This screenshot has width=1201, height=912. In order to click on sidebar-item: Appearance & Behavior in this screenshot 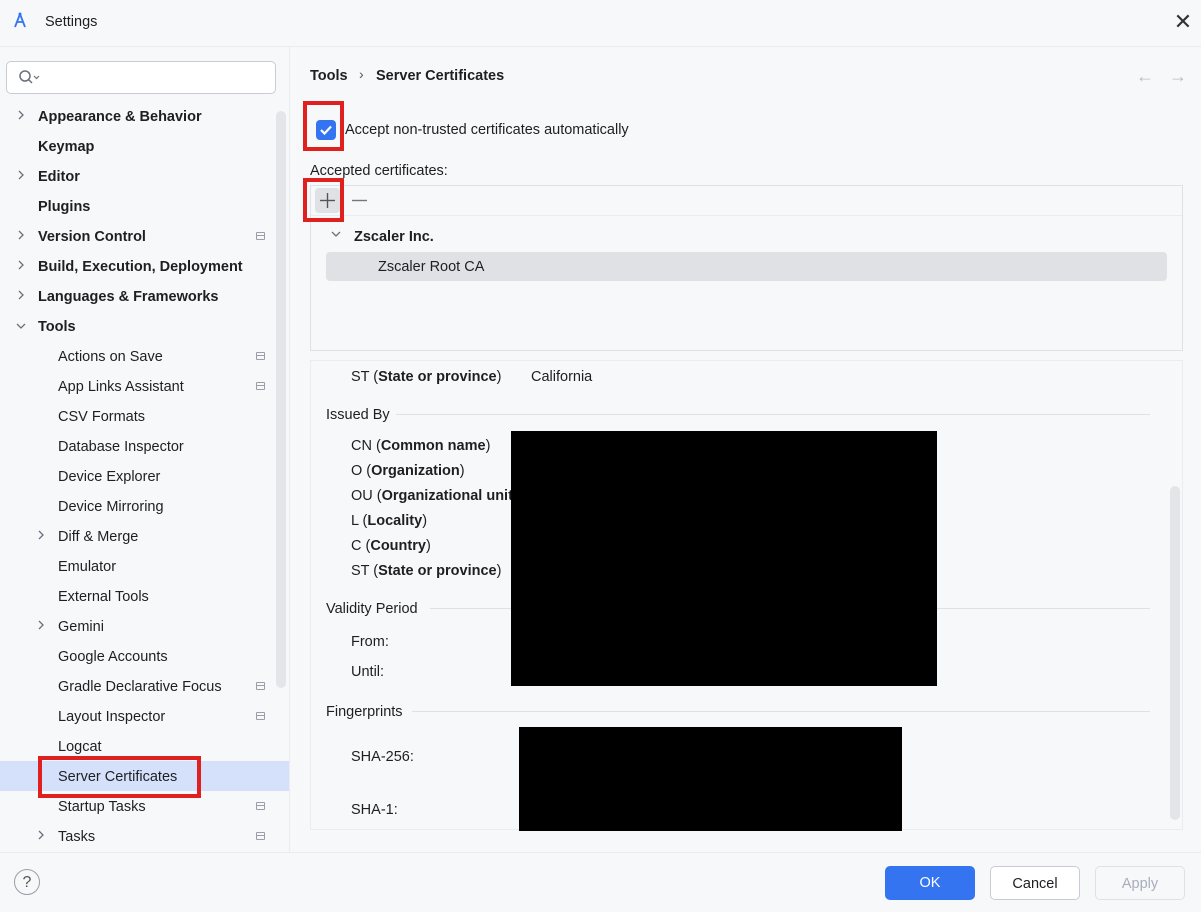, I will do `click(144, 117)`.